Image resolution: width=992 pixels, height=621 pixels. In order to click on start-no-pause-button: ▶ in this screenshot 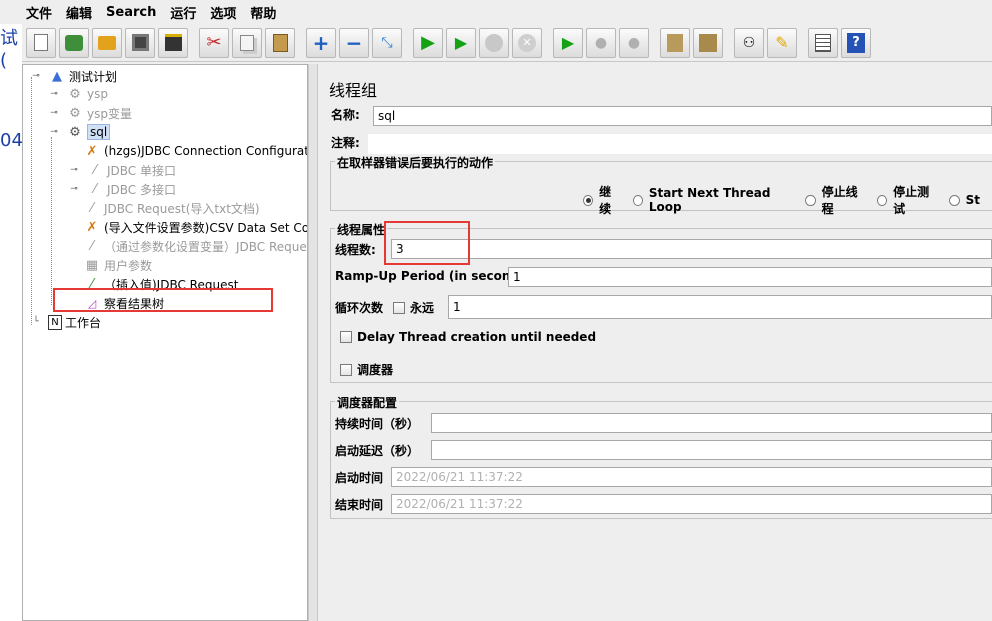, I will do `click(461, 42)`.